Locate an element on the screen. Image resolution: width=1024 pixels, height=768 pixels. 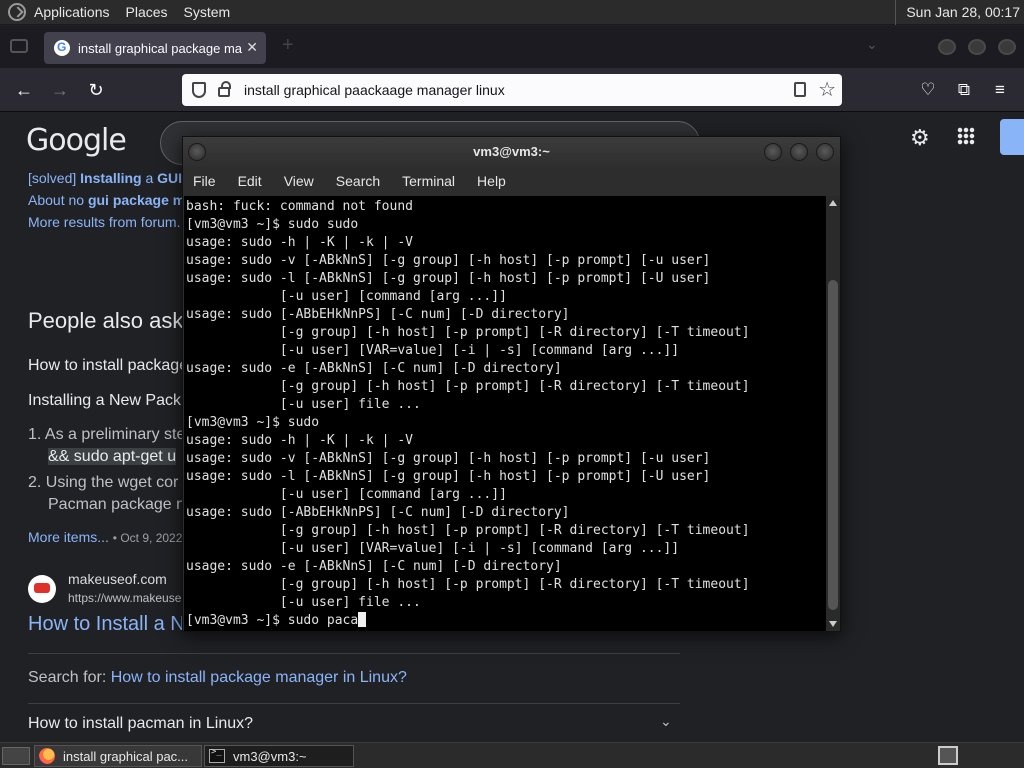
terminal-title: vm3@vm3:~ is located at coordinates (511, 151).